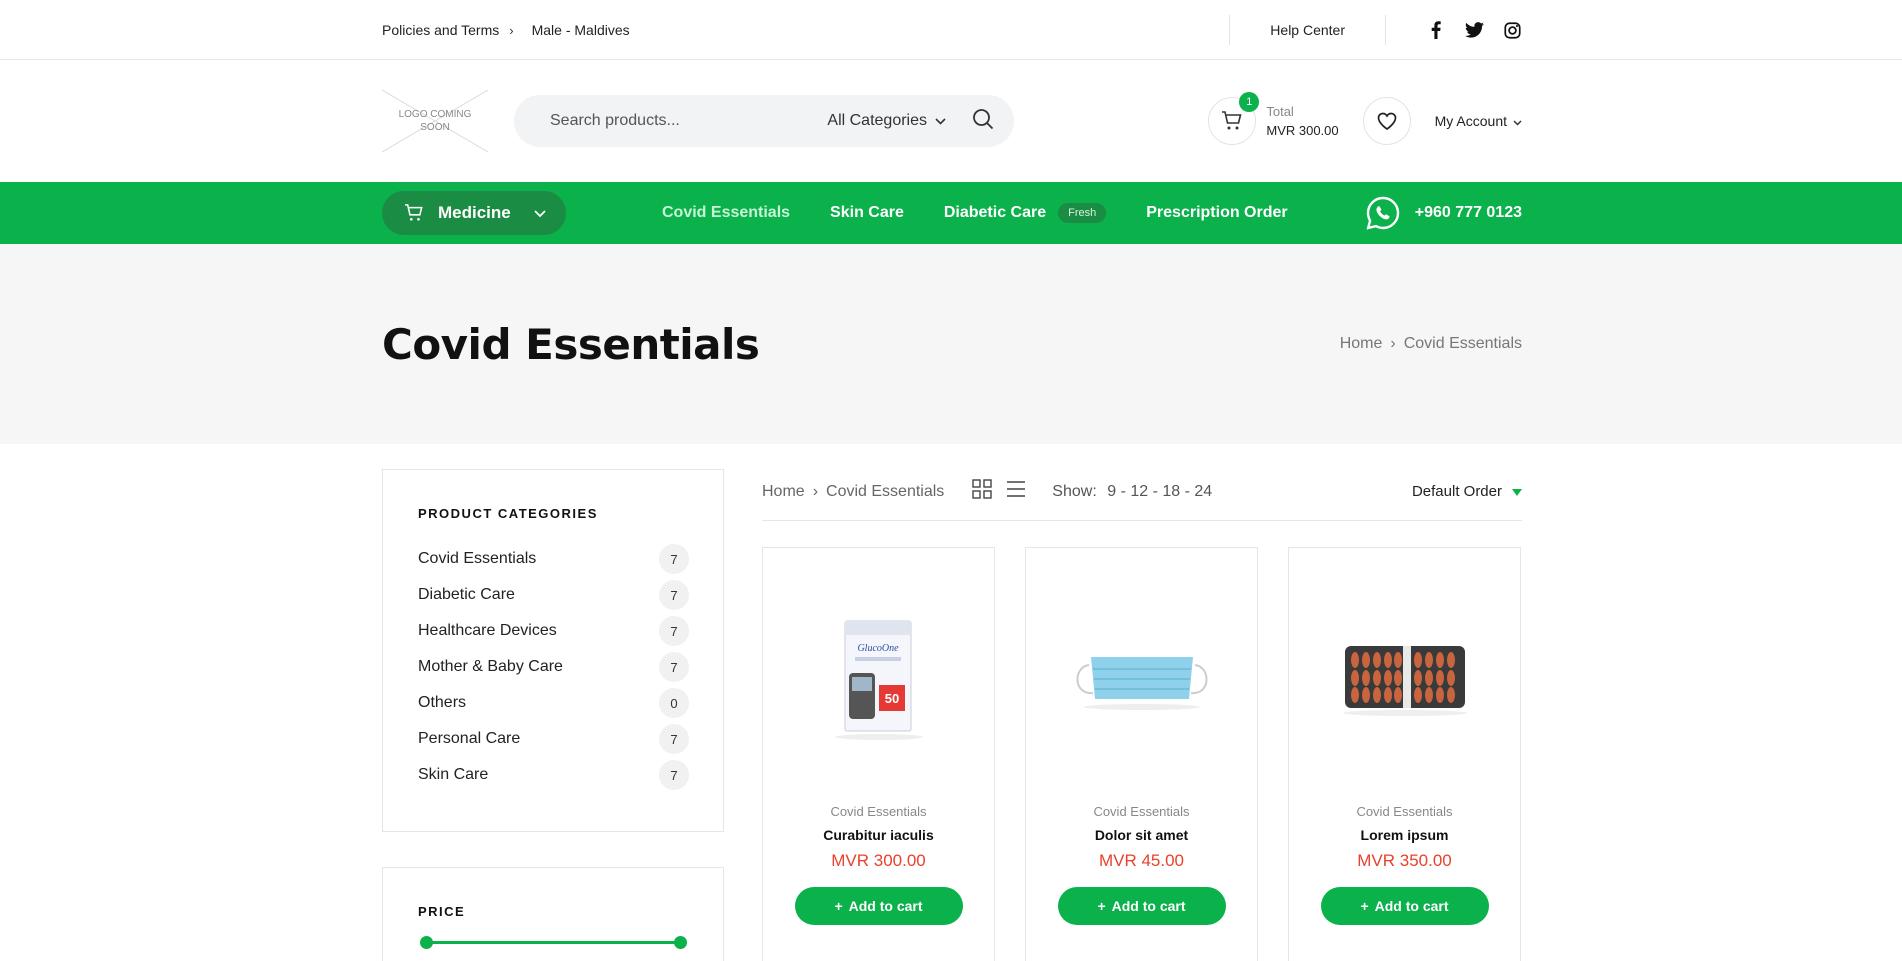 The image size is (1902, 961). Describe the element at coordinates (689, 121) in the screenshot. I see `search-input` at that location.